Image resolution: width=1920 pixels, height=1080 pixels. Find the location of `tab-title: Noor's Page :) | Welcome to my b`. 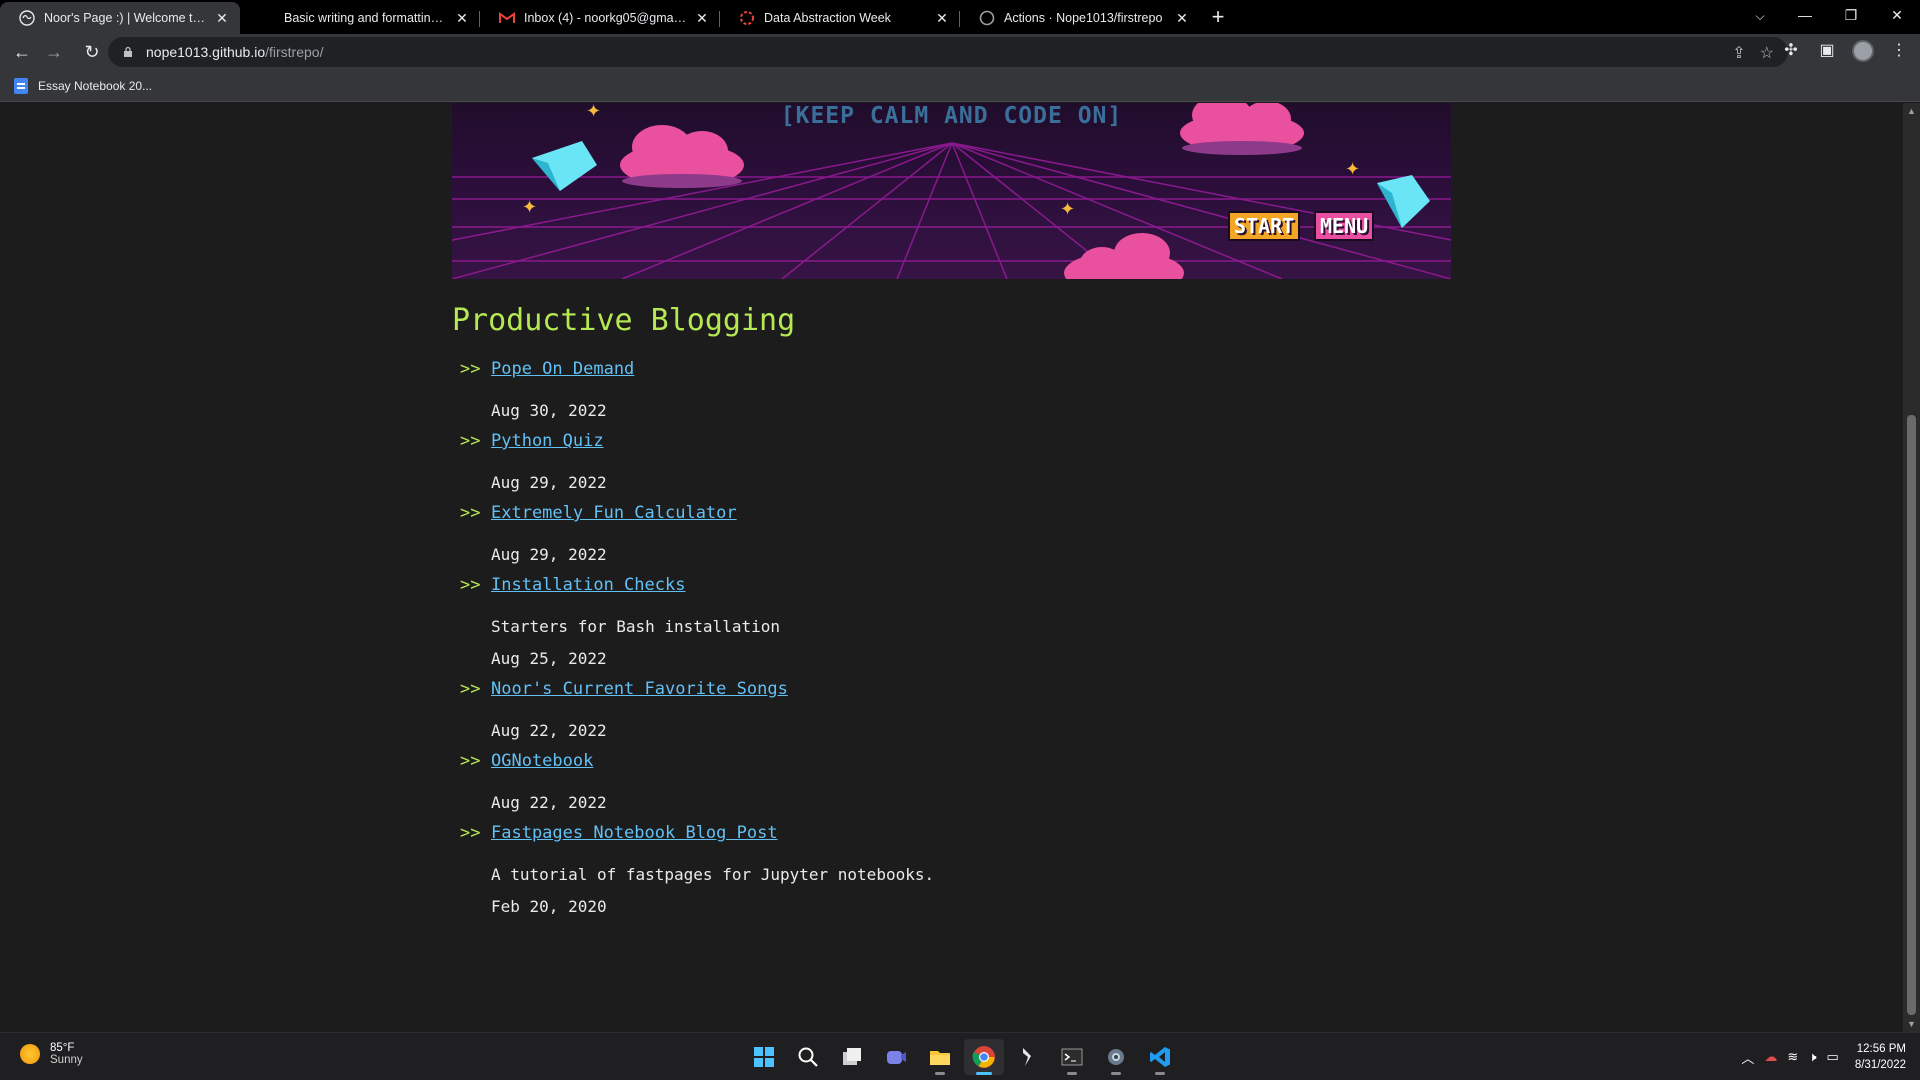

tab-title: Noor's Page :) | Welcome to my b is located at coordinates (126, 18).